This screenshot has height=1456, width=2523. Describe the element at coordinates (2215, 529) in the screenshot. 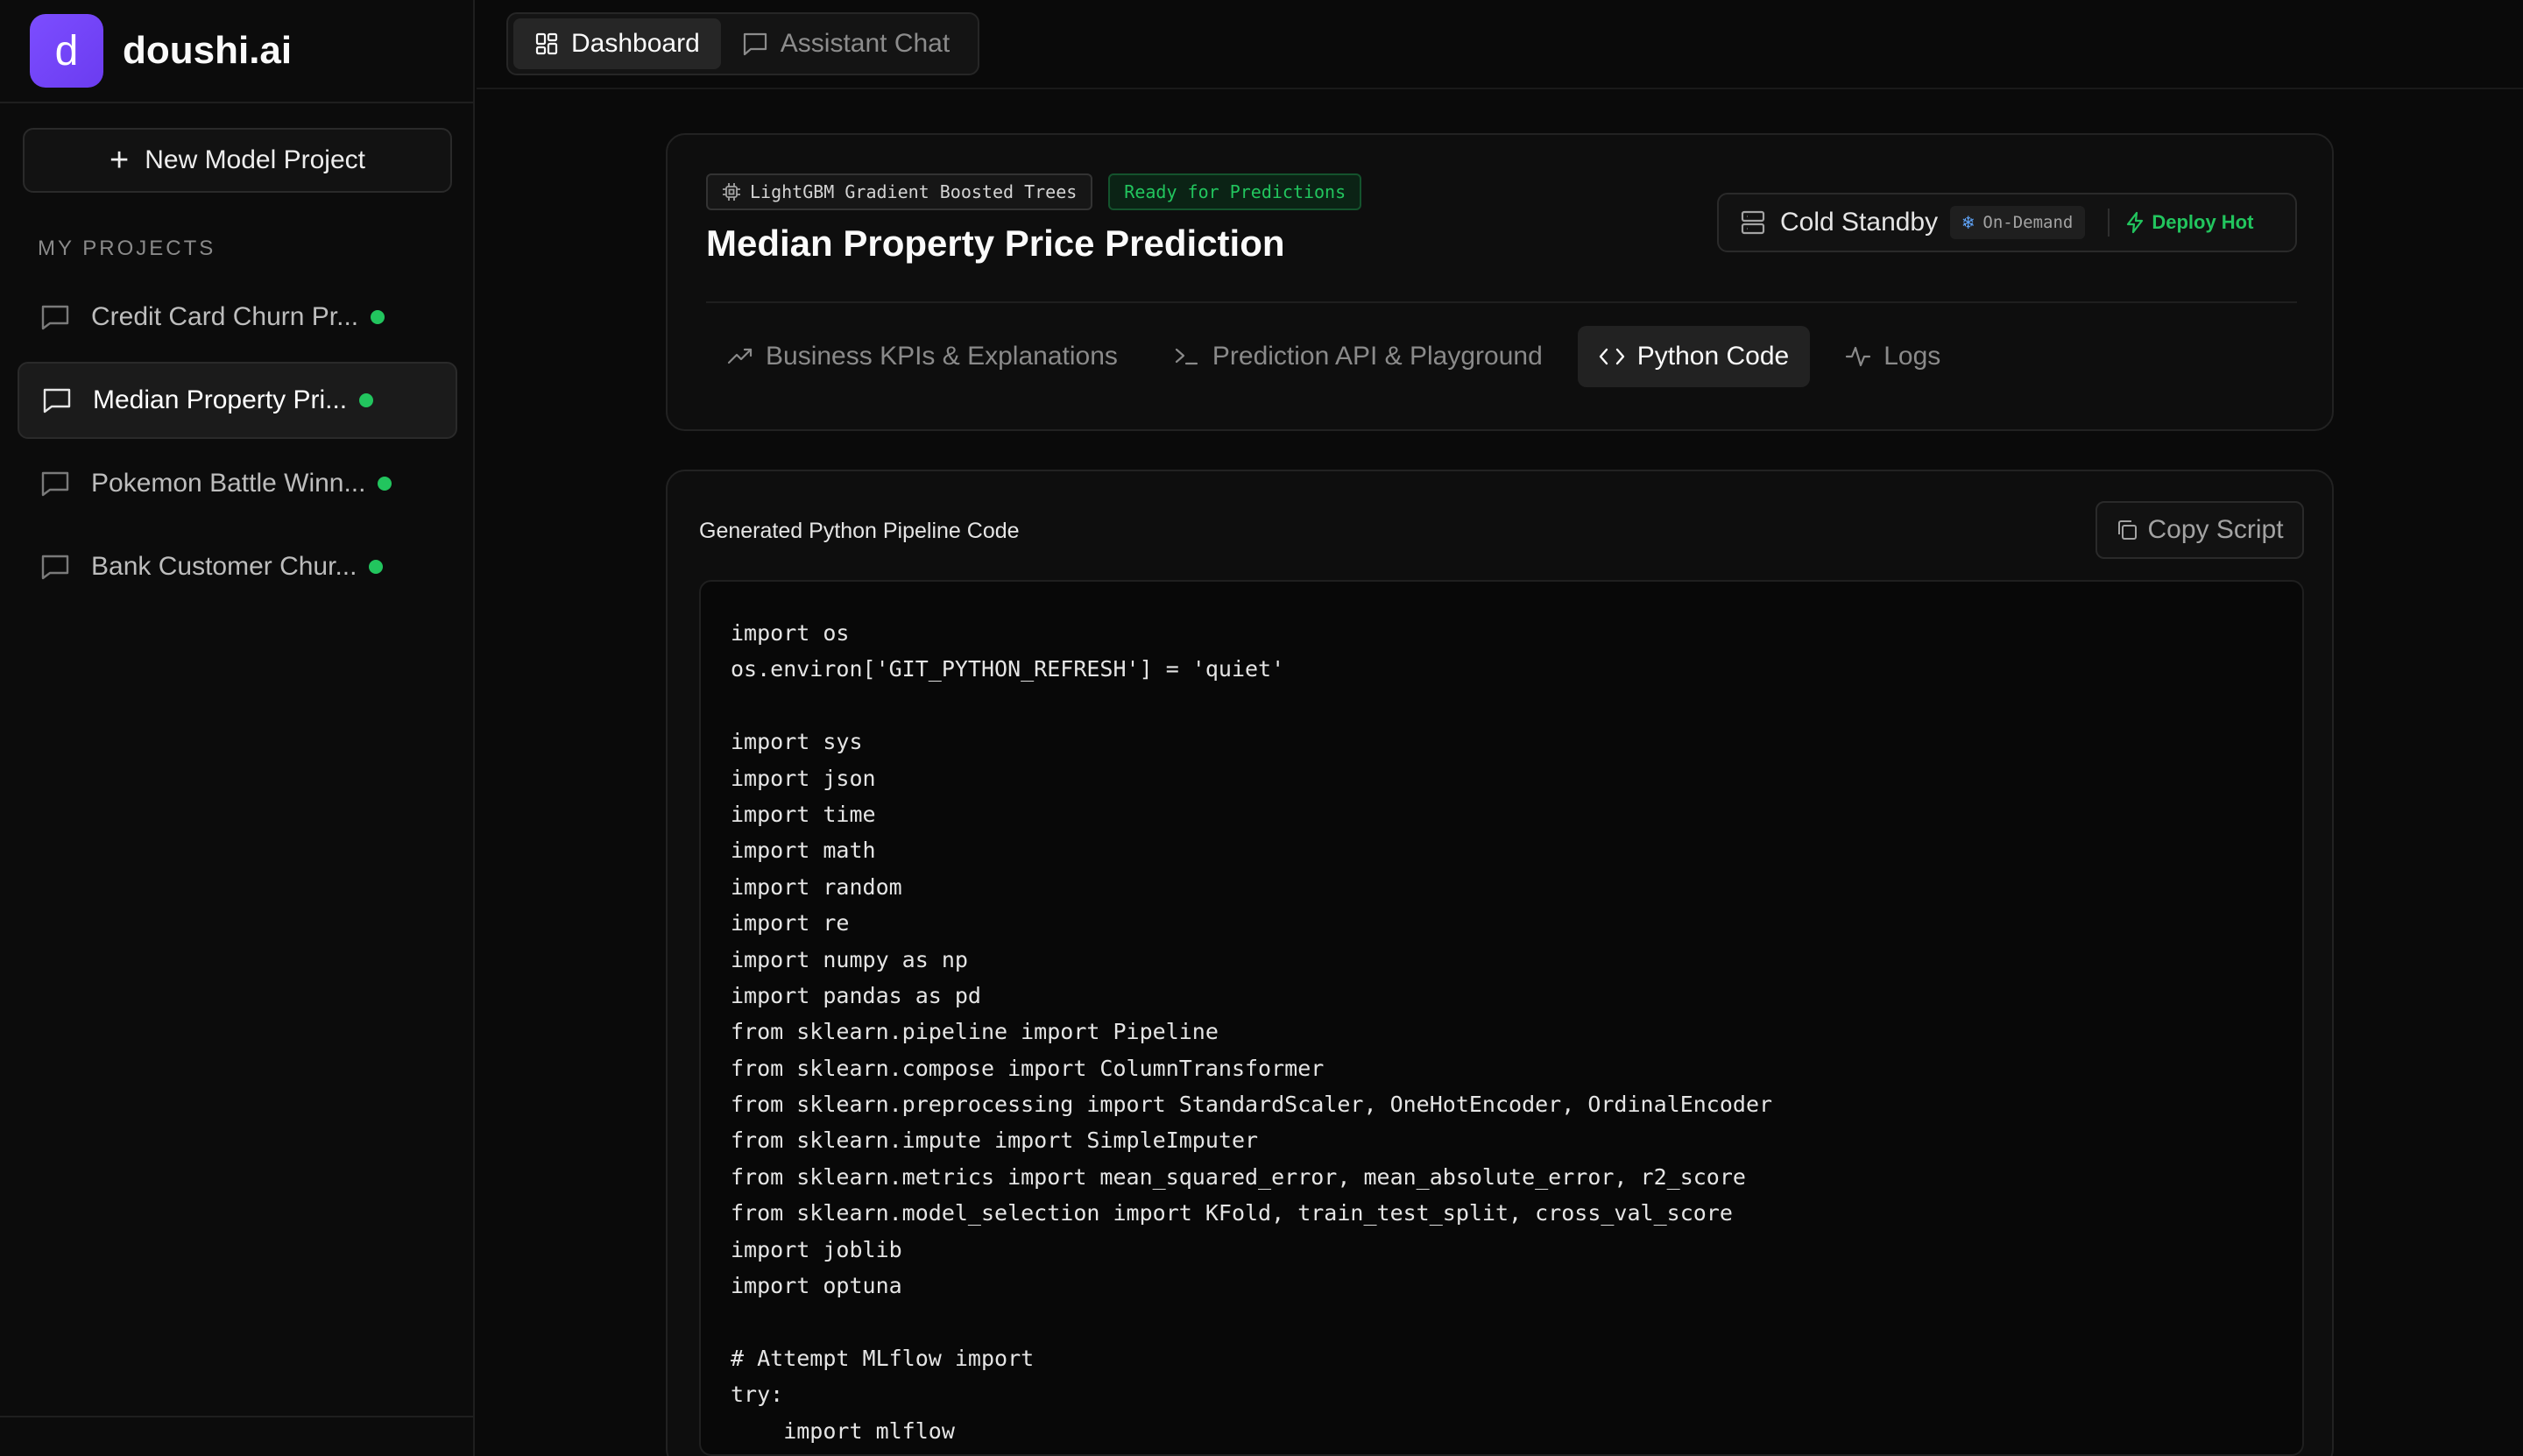

I see `copy-script-label: Copy Script` at that location.